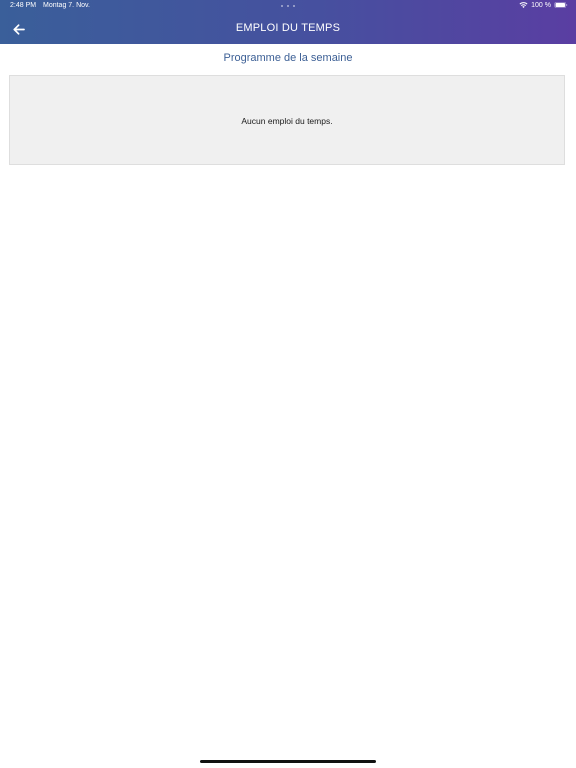 The image size is (576, 768). Describe the element at coordinates (66, 5) in the screenshot. I see `status-date: Montag 7. Nov.` at that location.